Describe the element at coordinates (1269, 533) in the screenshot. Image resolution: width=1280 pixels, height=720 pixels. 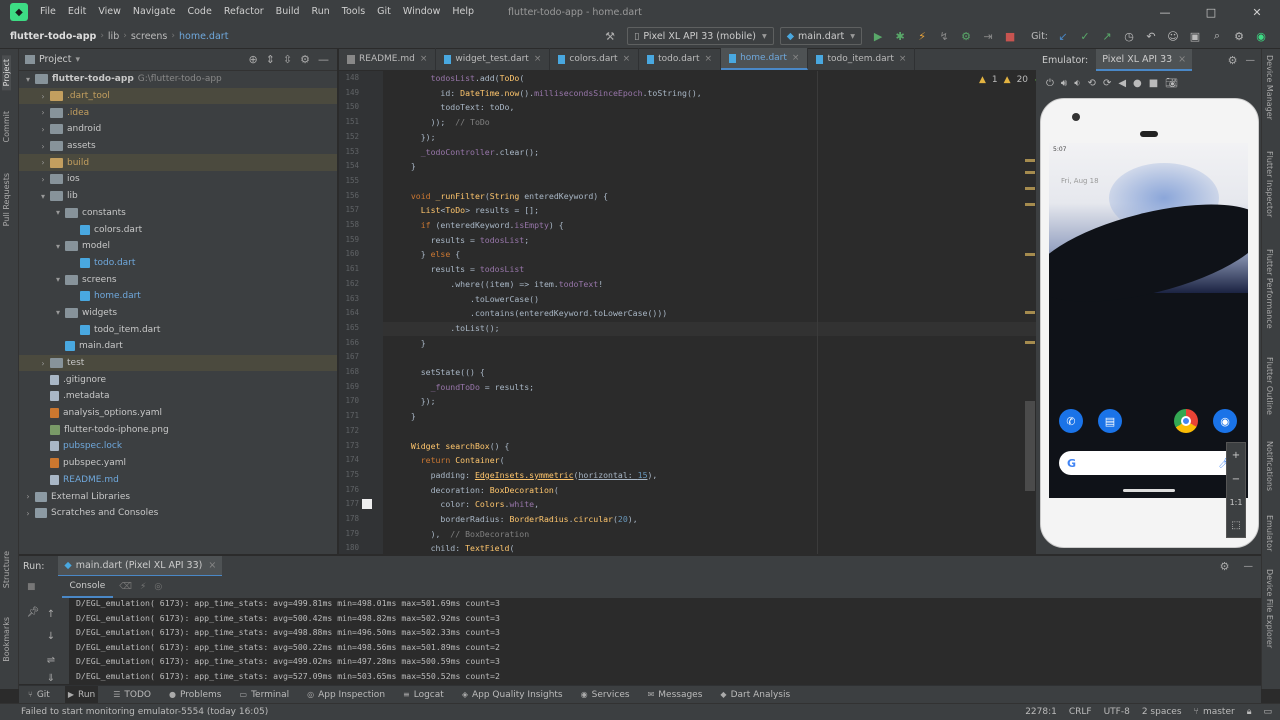
I see `tool-tab-emulator: Emulator` at that location.